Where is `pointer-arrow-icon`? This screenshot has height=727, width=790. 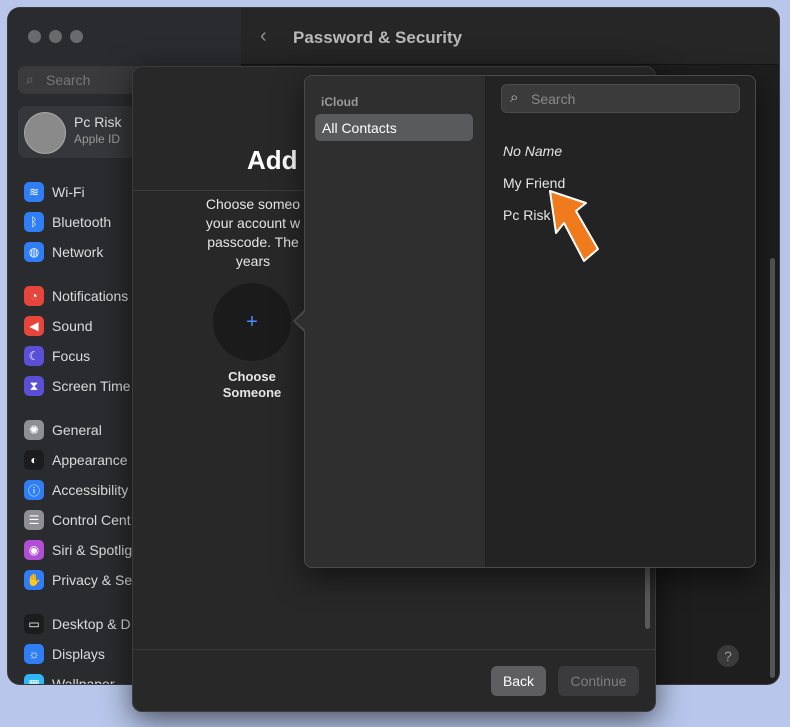 pointer-arrow-icon is located at coordinates (574, 226).